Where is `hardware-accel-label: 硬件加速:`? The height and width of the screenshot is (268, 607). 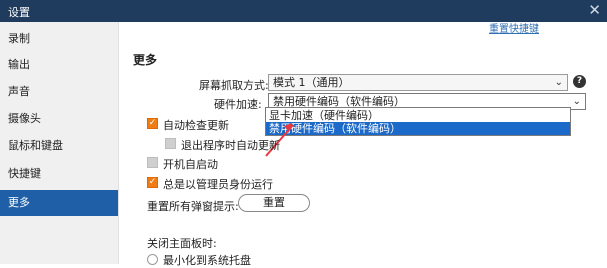 hardware-accel-label: 硬件加速: is located at coordinates (238, 104).